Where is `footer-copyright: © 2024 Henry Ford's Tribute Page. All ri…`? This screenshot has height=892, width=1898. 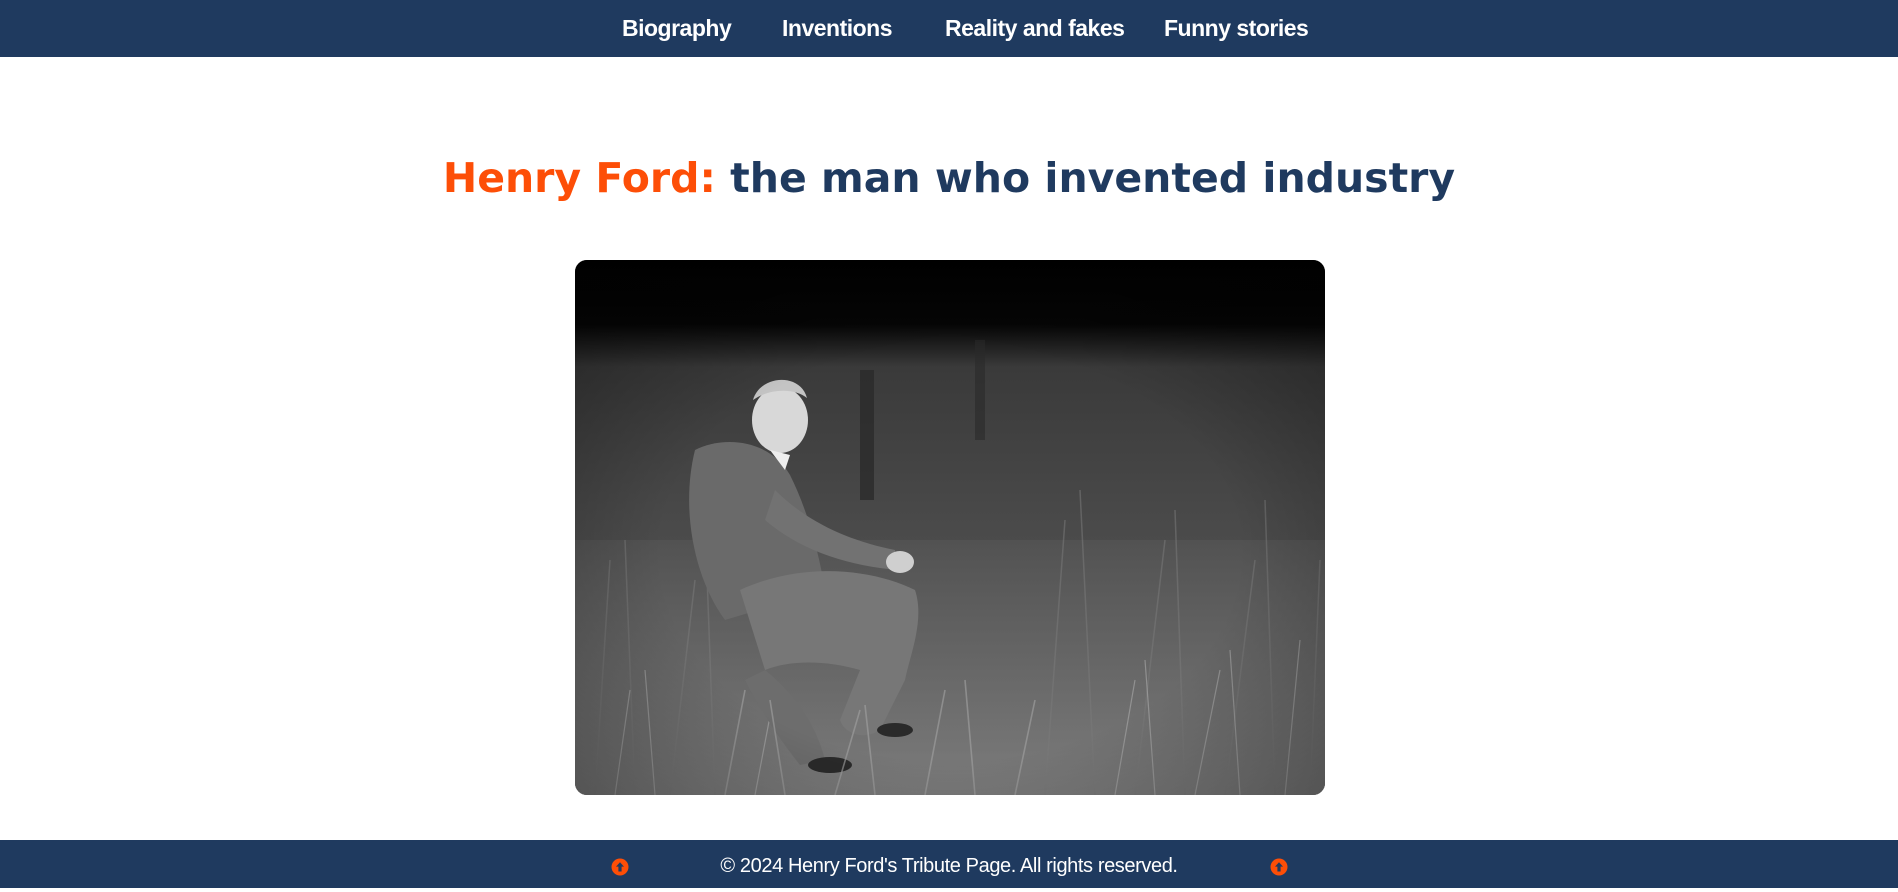
footer-copyright: © 2024 Henry Ford's Tribute Page. All ri… is located at coordinates (949, 866).